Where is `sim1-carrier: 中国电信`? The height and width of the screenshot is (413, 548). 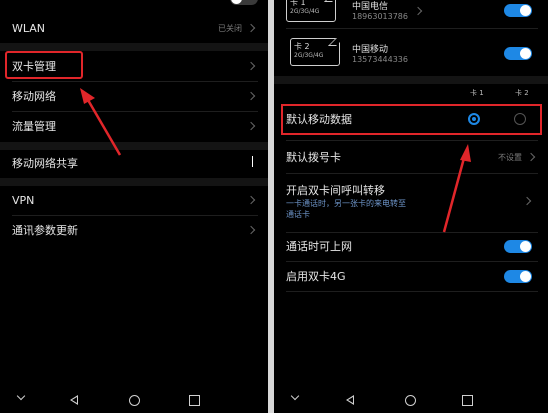
sim1-carrier: 中国电信 is located at coordinates (370, 7).